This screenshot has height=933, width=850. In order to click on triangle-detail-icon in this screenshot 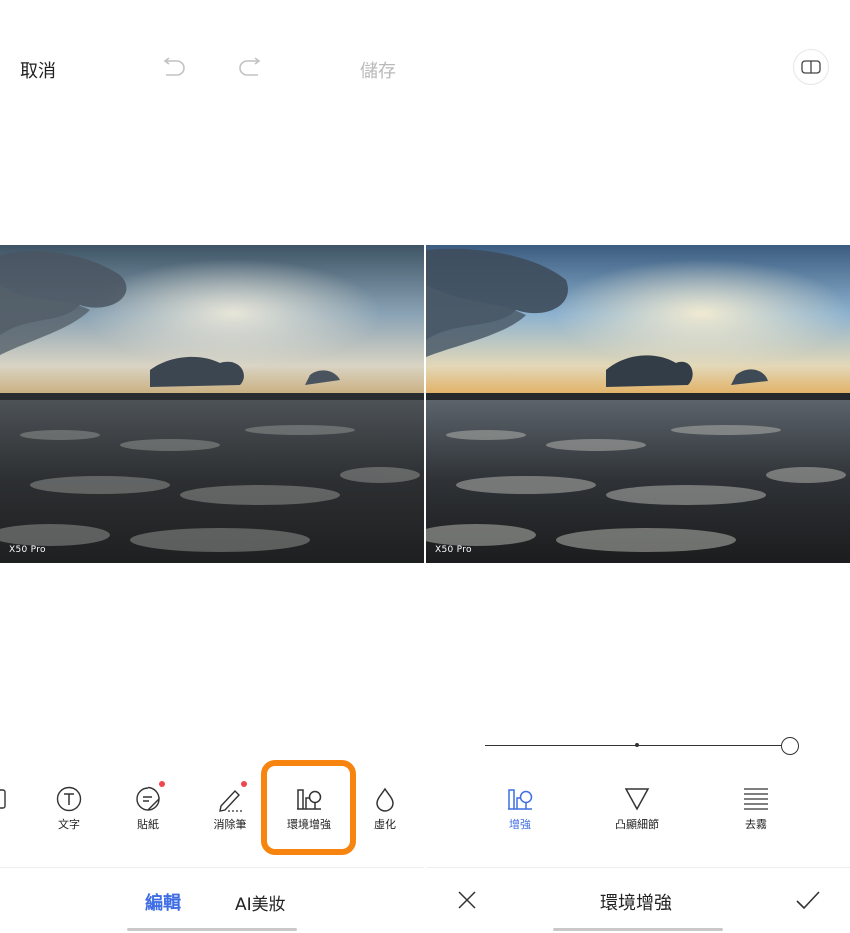, I will do `click(637, 799)`.